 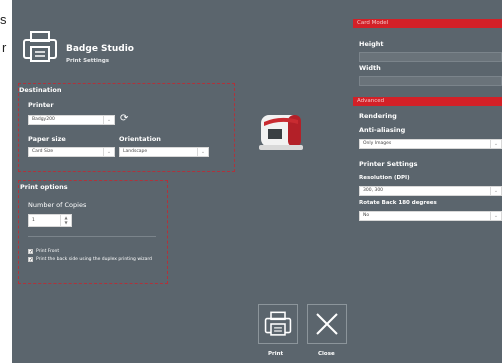 What do you see at coordinates (430, 144) in the screenshot?
I see `anti-aliasing-select: Only Images ⌄` at bounding box center [430, 144].